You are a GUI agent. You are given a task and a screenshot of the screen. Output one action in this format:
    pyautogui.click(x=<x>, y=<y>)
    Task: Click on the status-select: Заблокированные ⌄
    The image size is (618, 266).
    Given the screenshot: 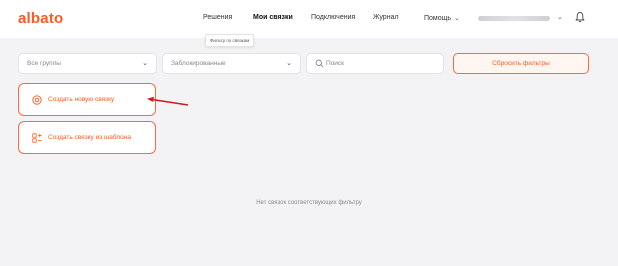 What is the action you would take?
    pyautogui.click(x=231, y=63)
    